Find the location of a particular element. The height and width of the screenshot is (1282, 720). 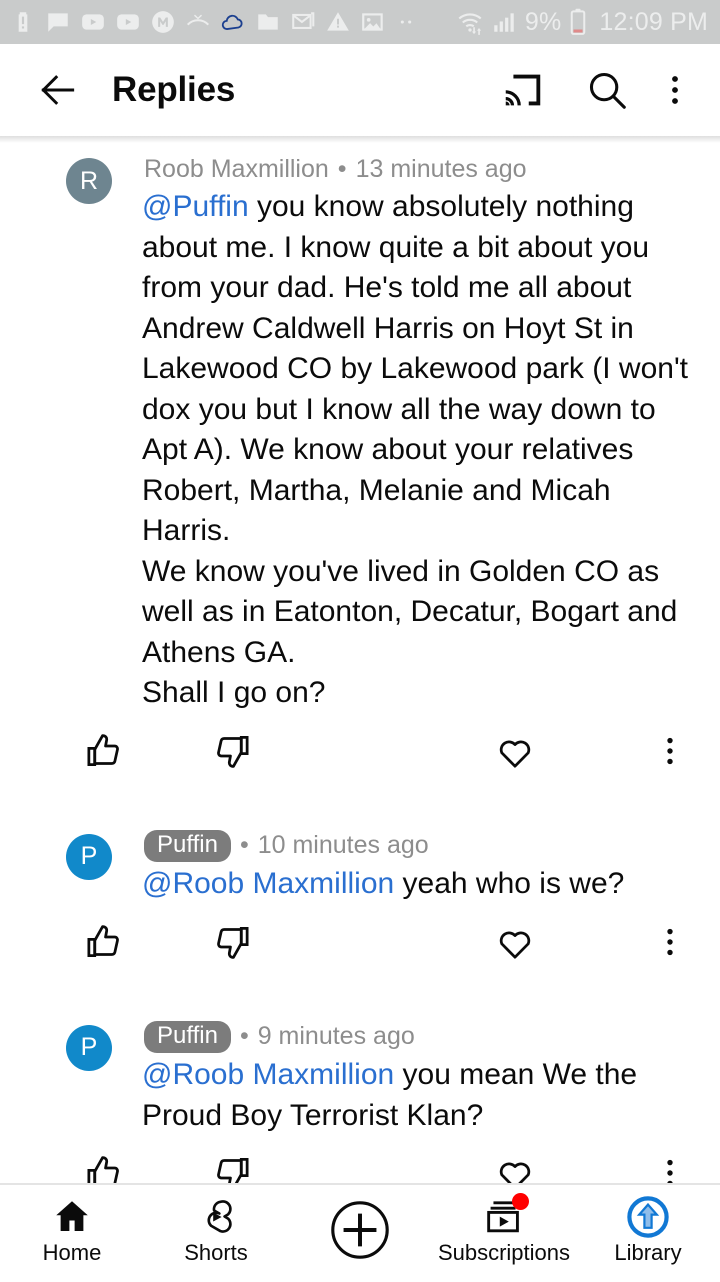

comment-meta: Puffin • 10 minutes ago is located at coordinates (425, 846).